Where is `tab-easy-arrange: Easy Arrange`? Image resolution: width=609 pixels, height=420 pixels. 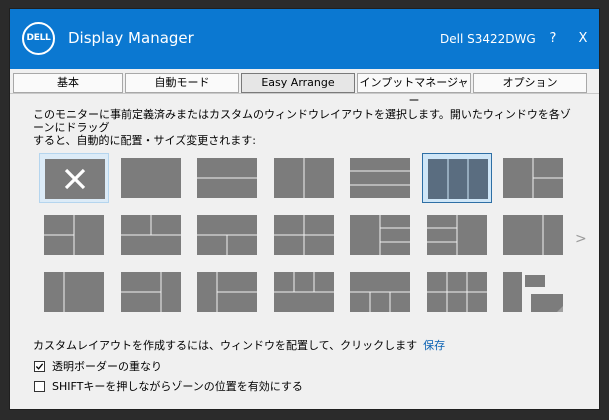 tab-easy-arrange: Easy Arrange is located at coordinates (298, 83).